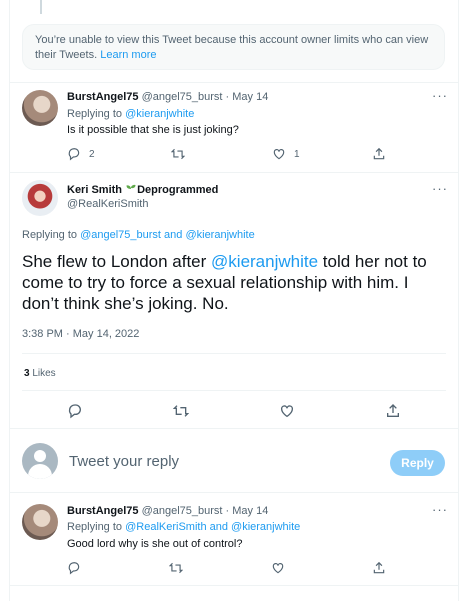  I want to click on tweet-text: Good lord why is she out of control?, so click(155, 544).